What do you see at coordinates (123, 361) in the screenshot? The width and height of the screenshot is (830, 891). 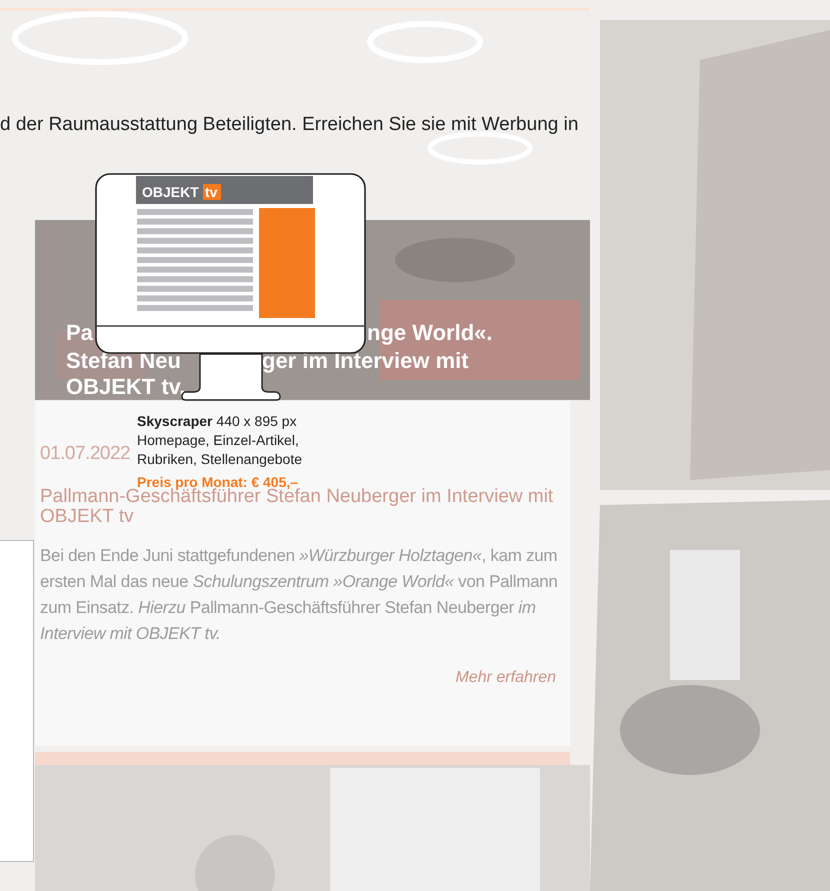 I see `headline-text: Stefan Neu` at bounding box center [123, 361].